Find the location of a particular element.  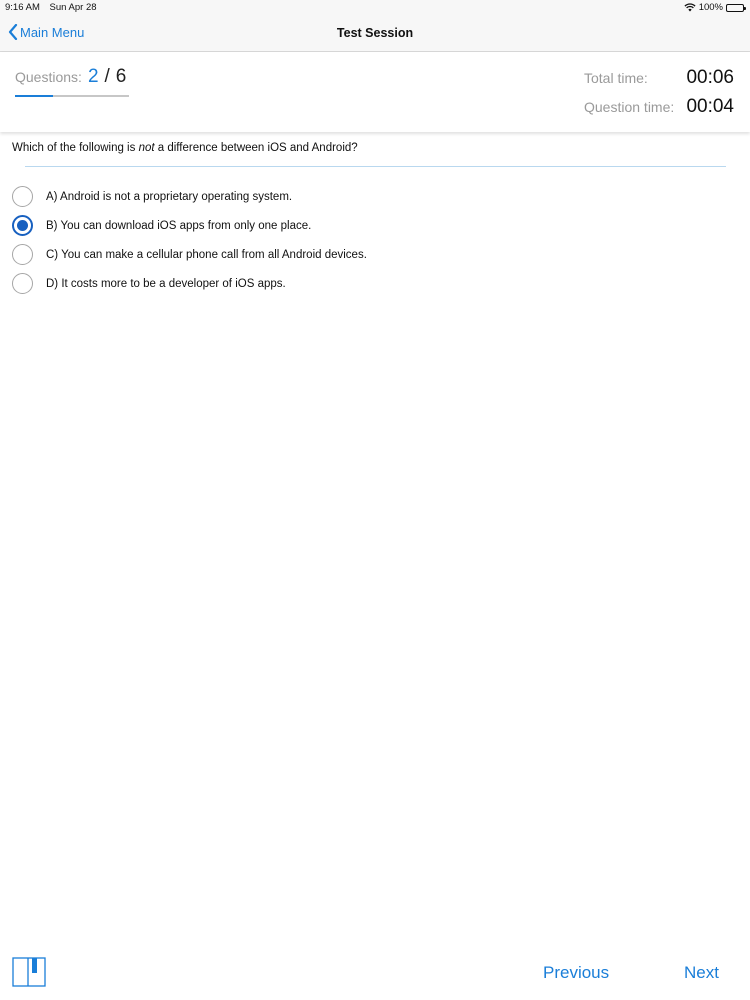

total-time-label: Total time: is located at coordinates (616, 78).